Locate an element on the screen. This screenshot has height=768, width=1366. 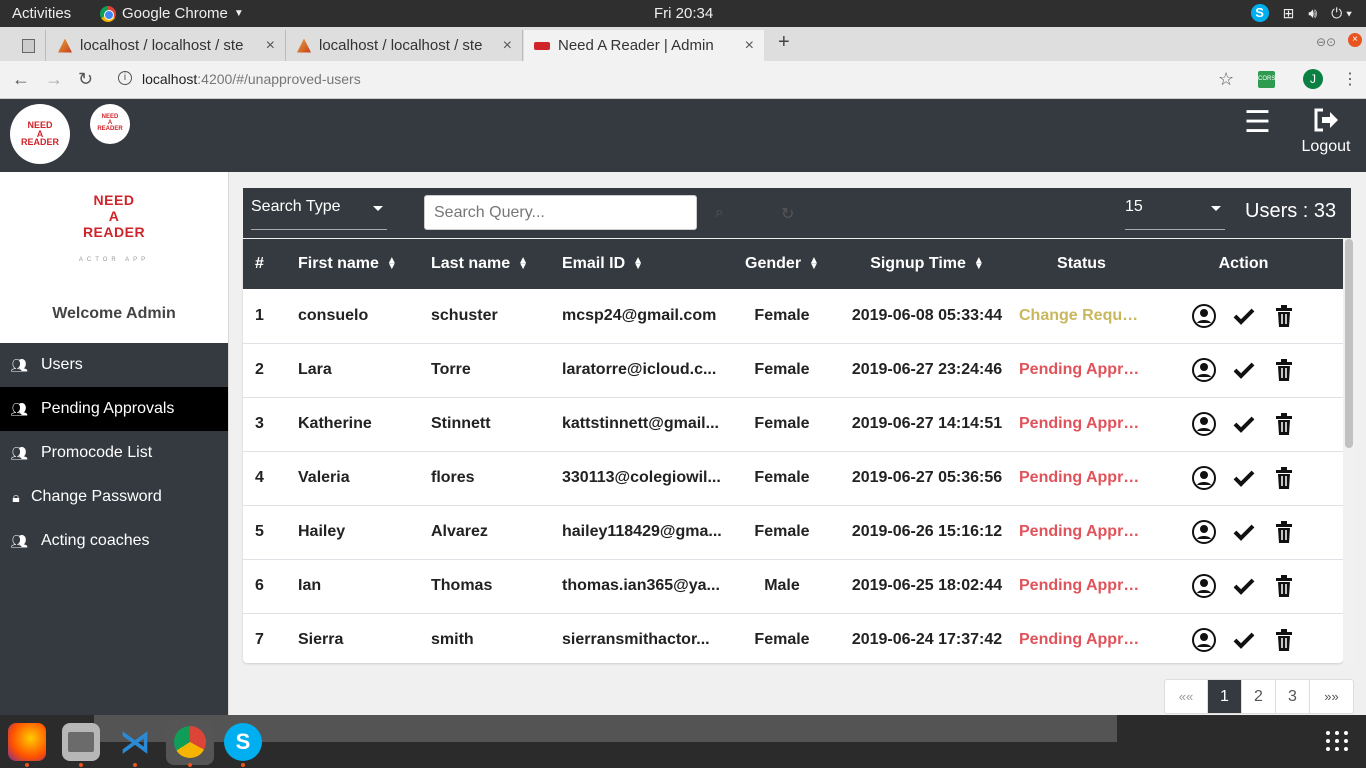
address-bar: localhost:4200/#/unapproved-users is located at coordinates (251, 79).